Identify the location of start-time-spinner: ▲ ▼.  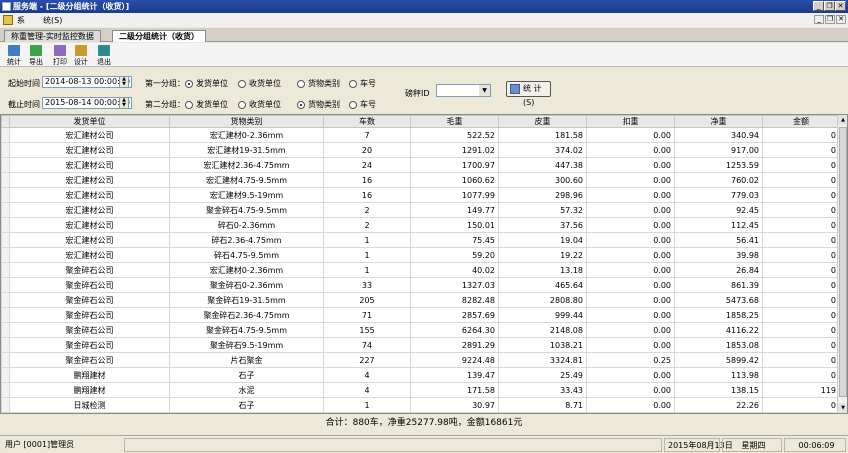
(124, 82).